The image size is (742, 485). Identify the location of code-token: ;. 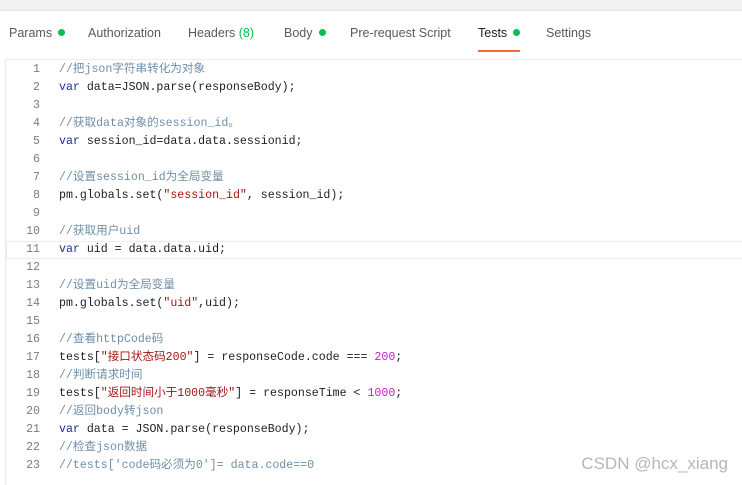
(399, 393).